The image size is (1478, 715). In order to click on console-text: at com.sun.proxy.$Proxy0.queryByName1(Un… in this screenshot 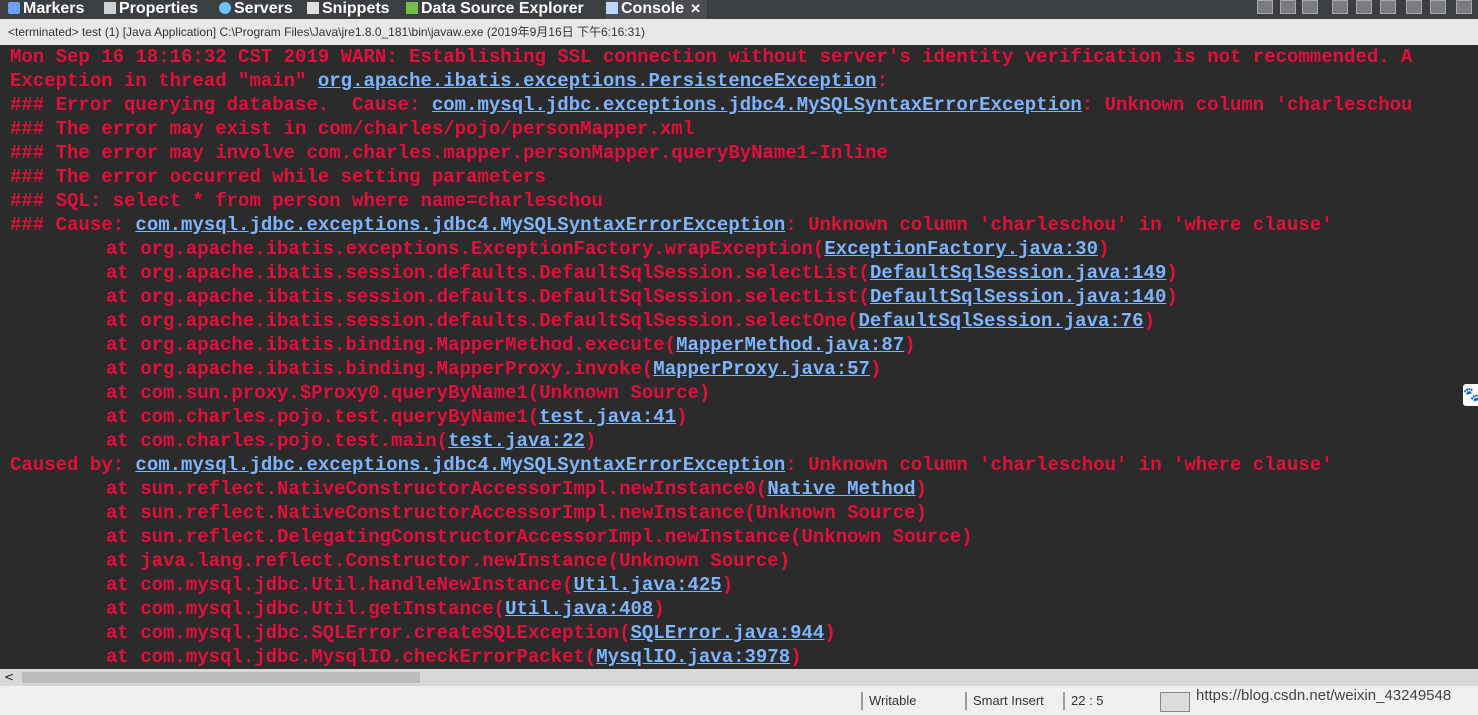, I will do `click(408, 393)`.